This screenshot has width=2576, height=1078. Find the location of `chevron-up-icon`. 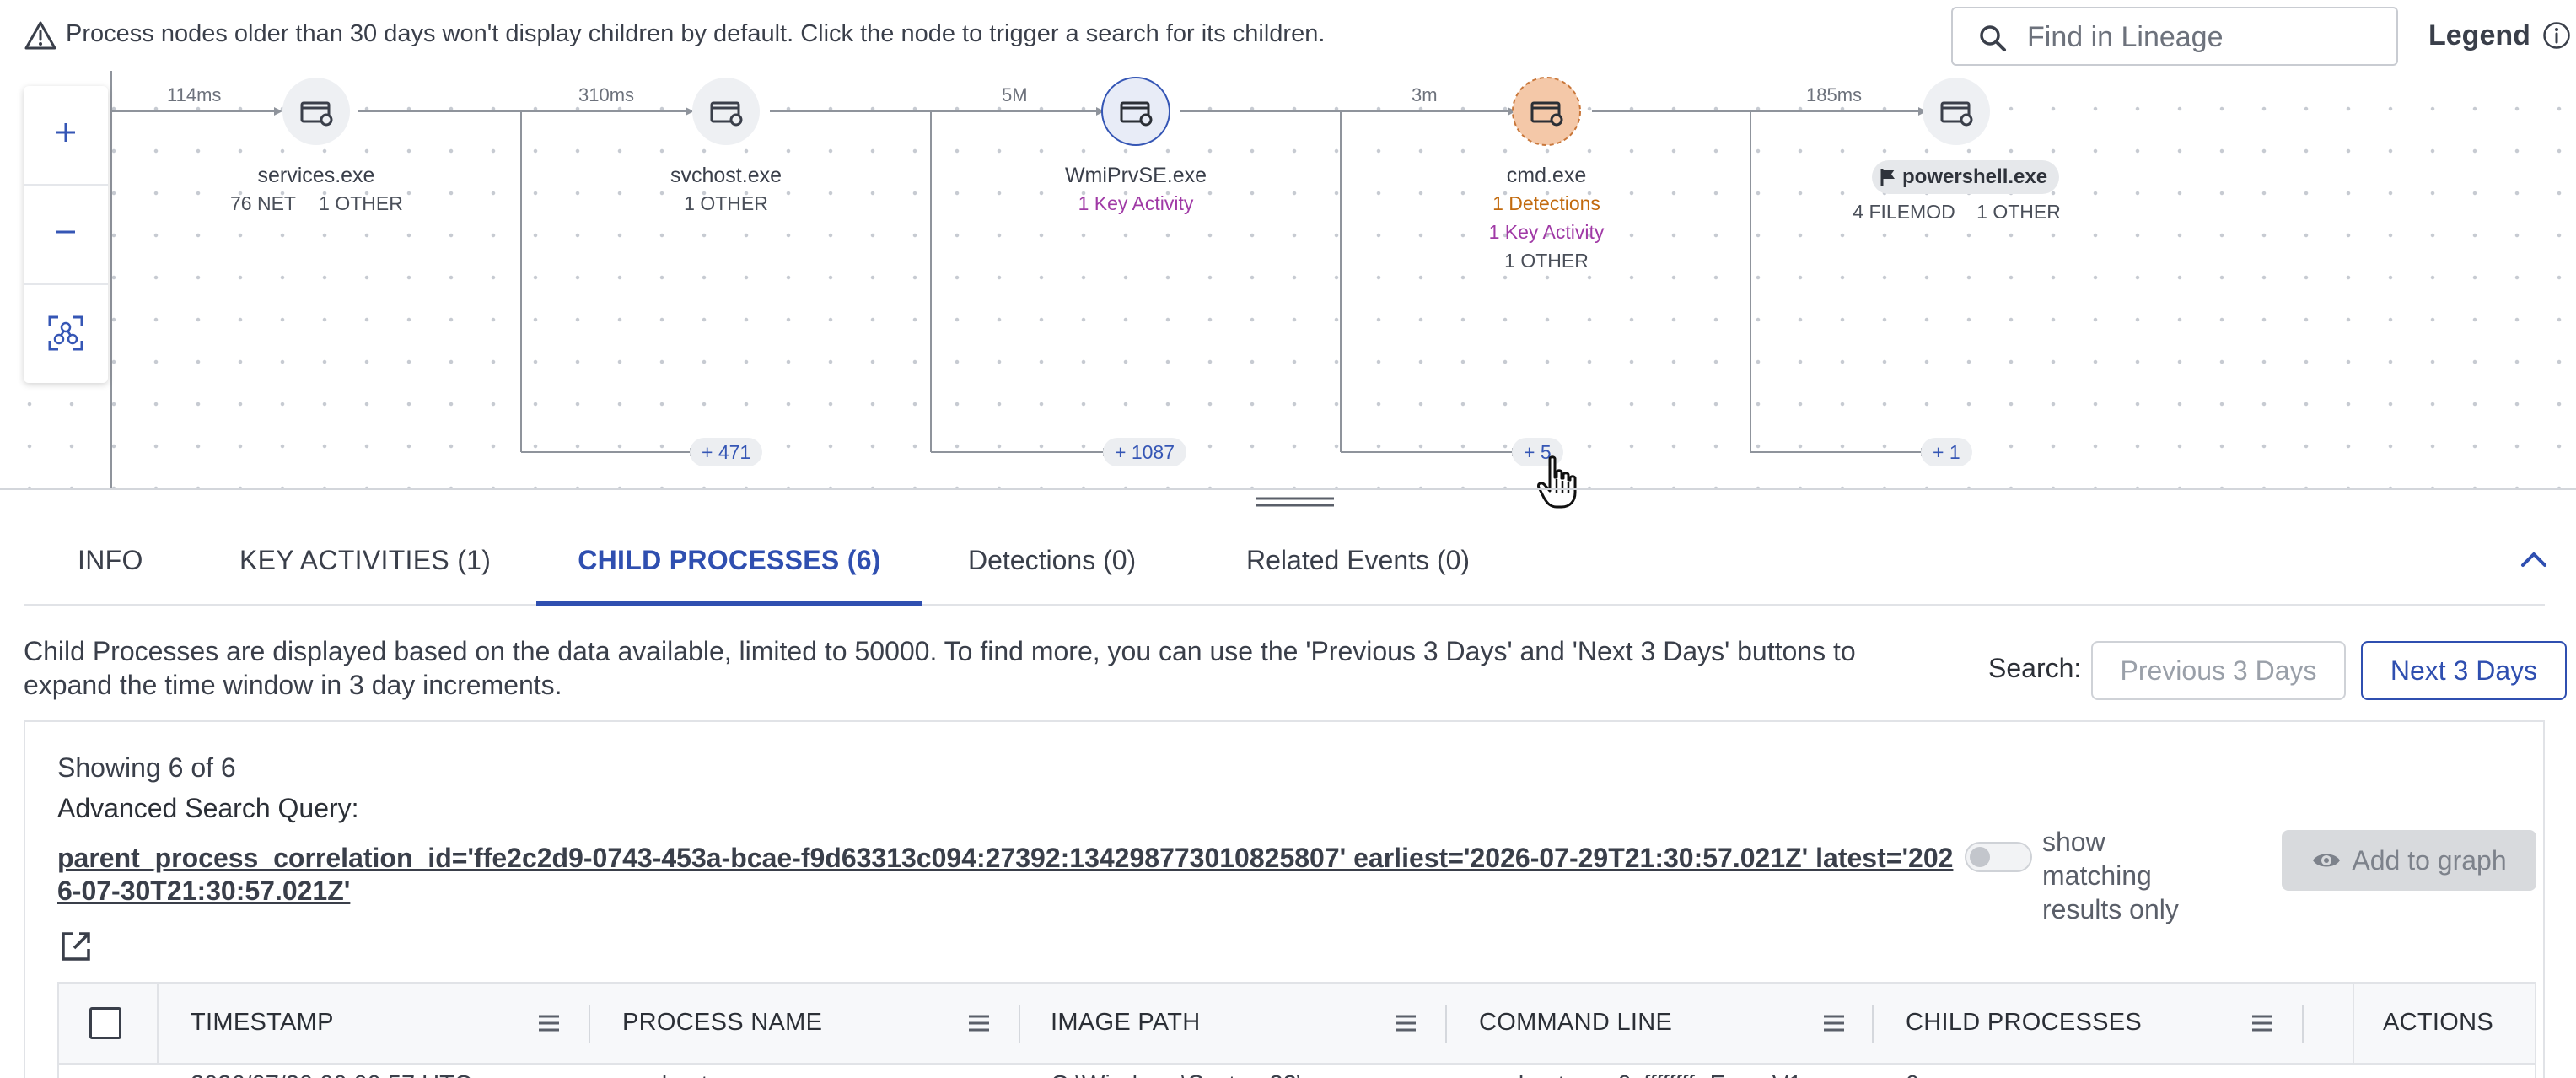

chevron-up-icon is located at coordinates (2534, 559).